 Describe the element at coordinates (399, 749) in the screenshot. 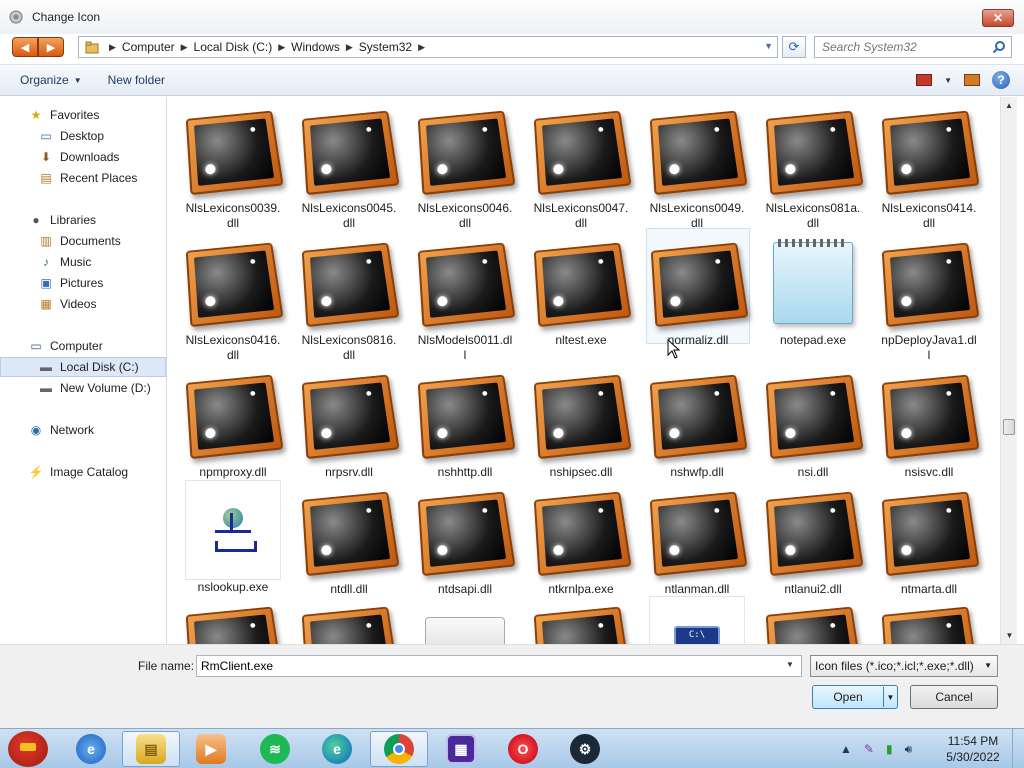

I see `taskbar-chrome` at that location.